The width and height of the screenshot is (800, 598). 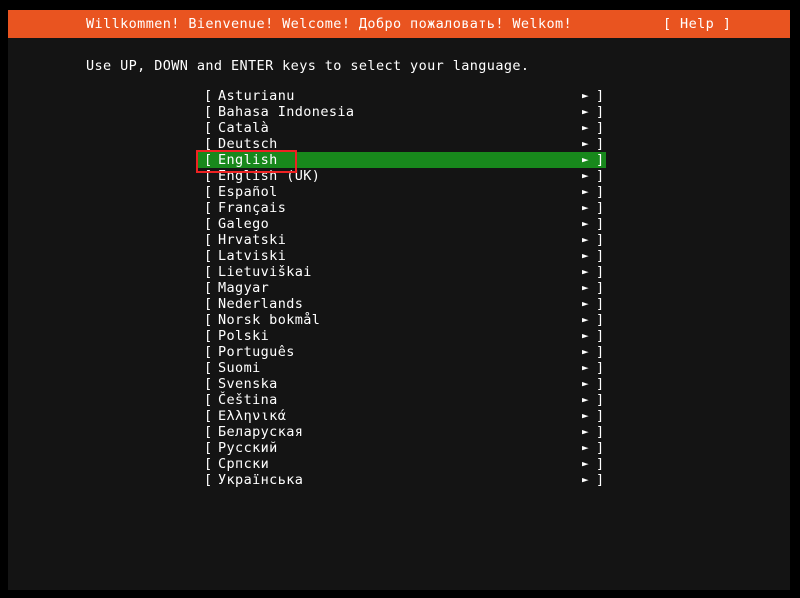 I want to click on language-option-label: Deutsch, so click(x=248, y=144).